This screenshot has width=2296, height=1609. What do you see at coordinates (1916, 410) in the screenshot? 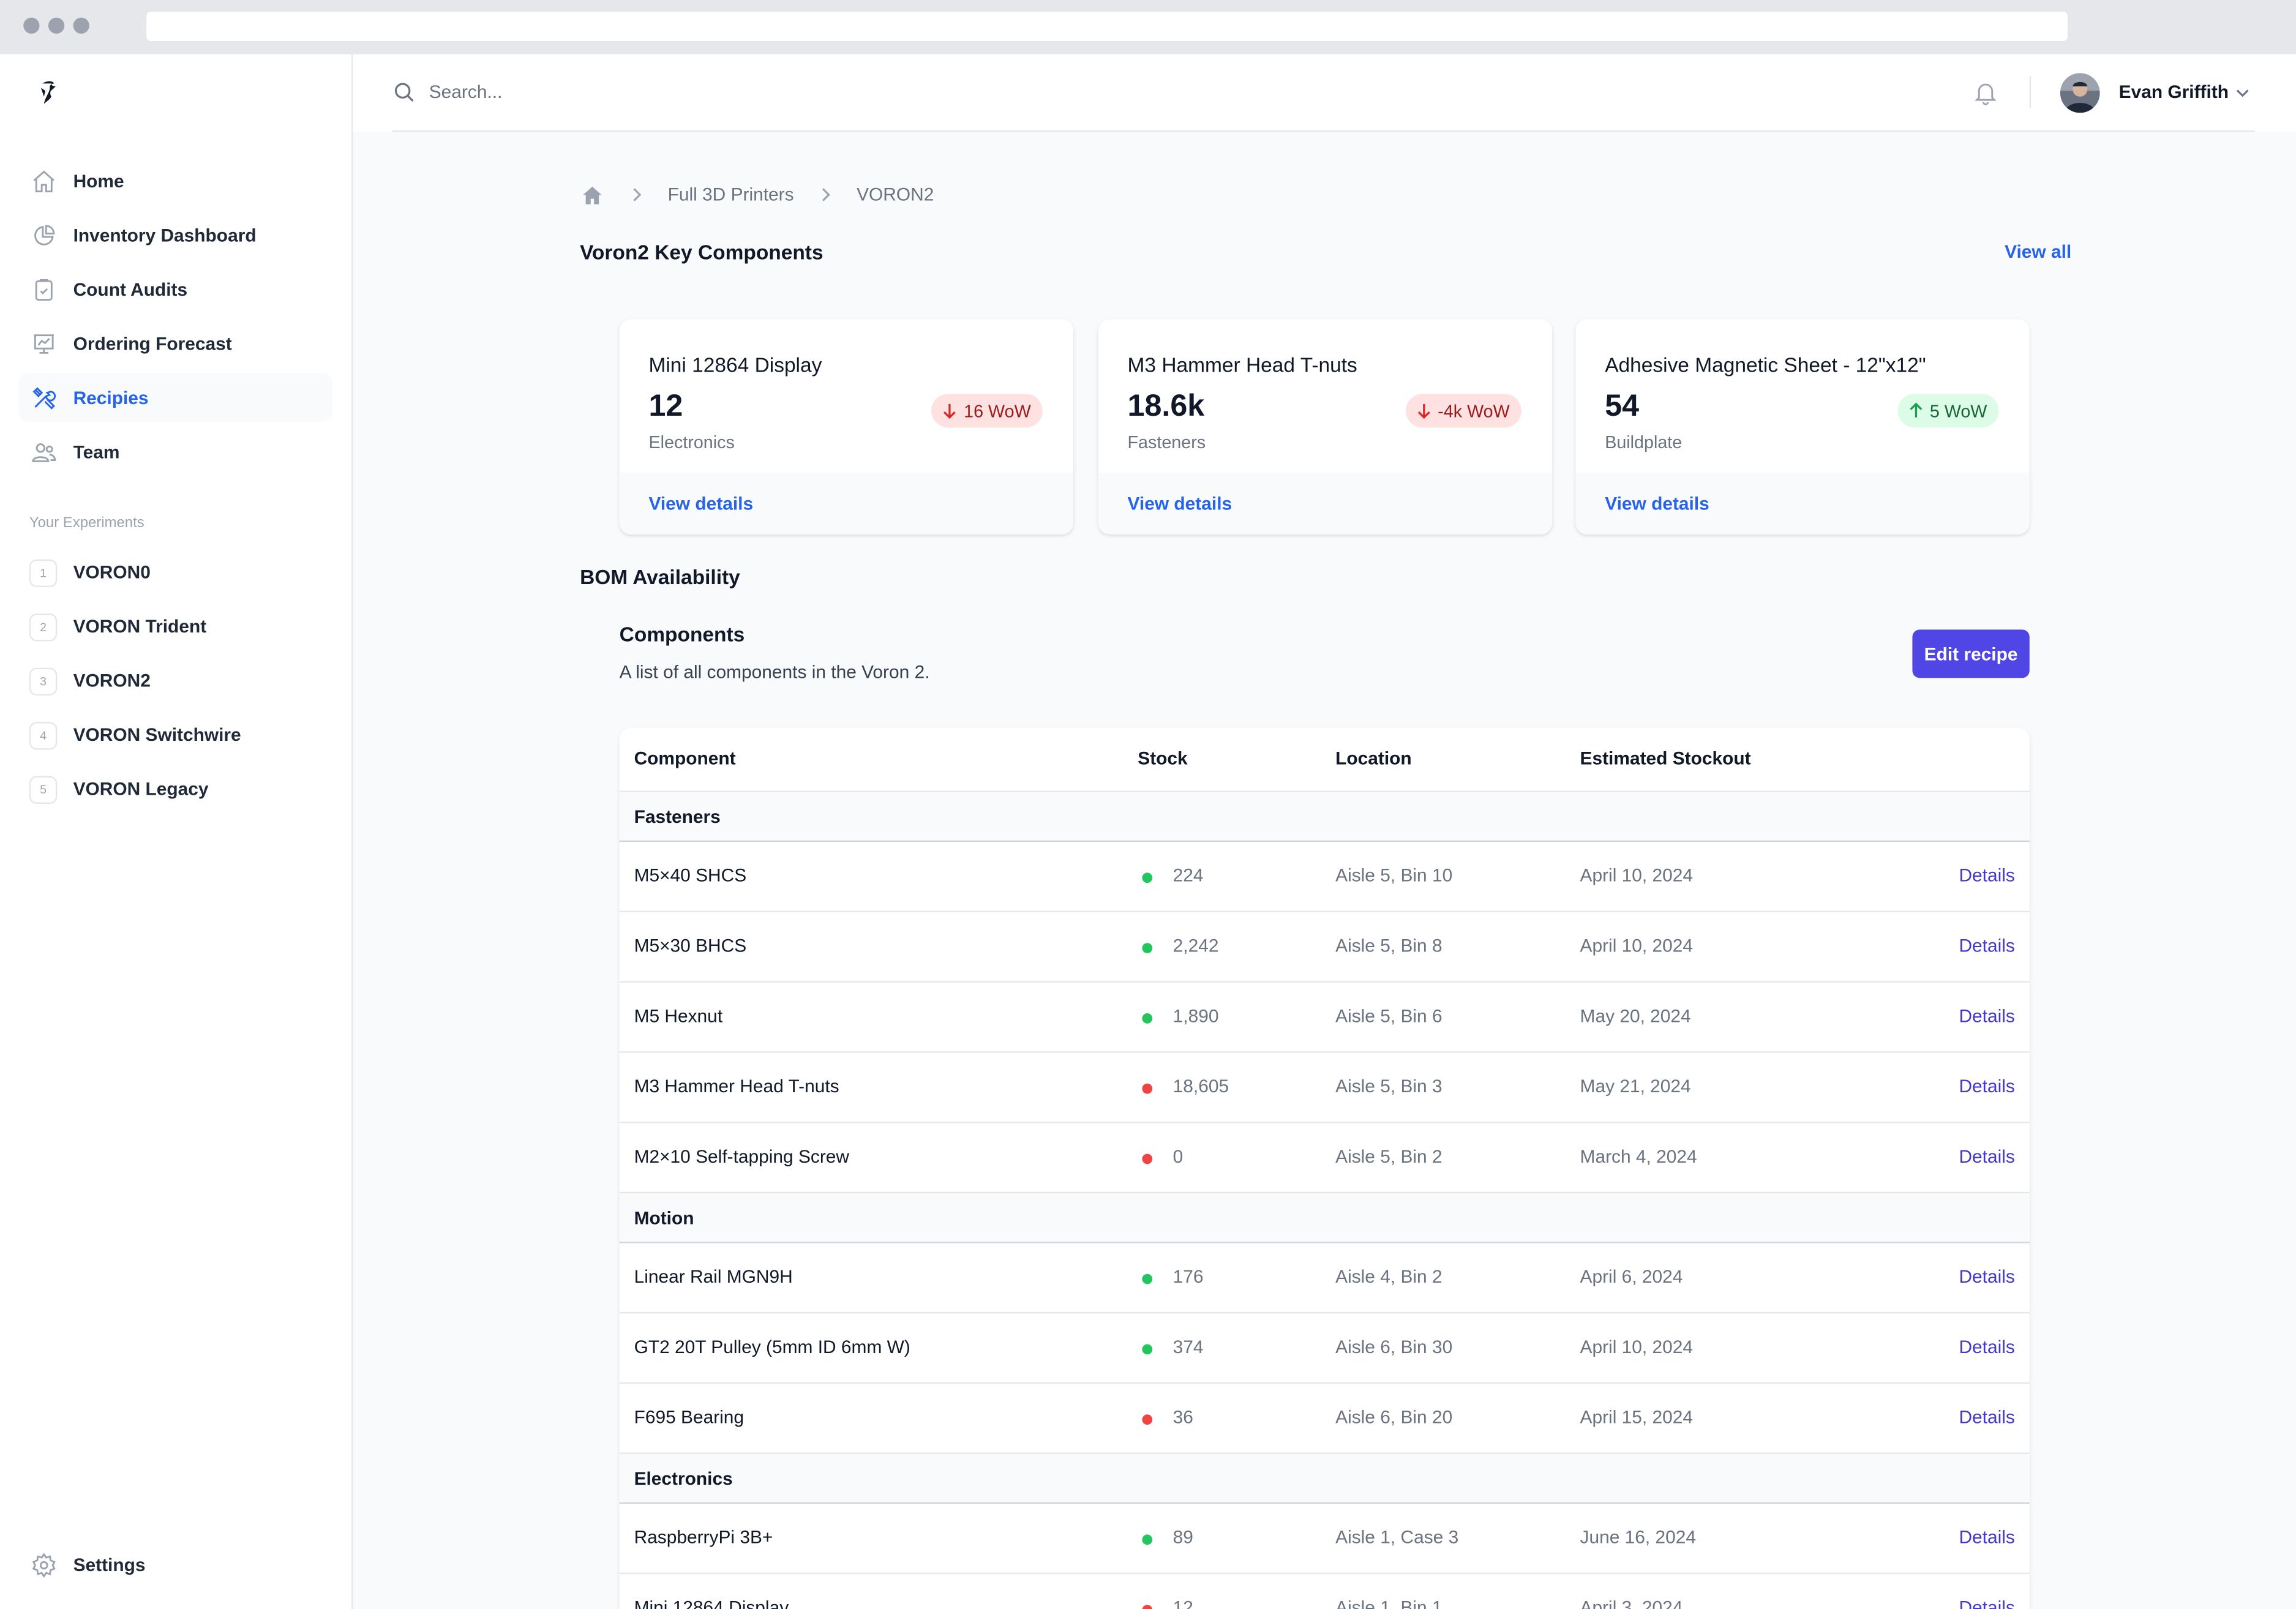
I see `arrow-up-icon` at bounding box center [1916, 410].